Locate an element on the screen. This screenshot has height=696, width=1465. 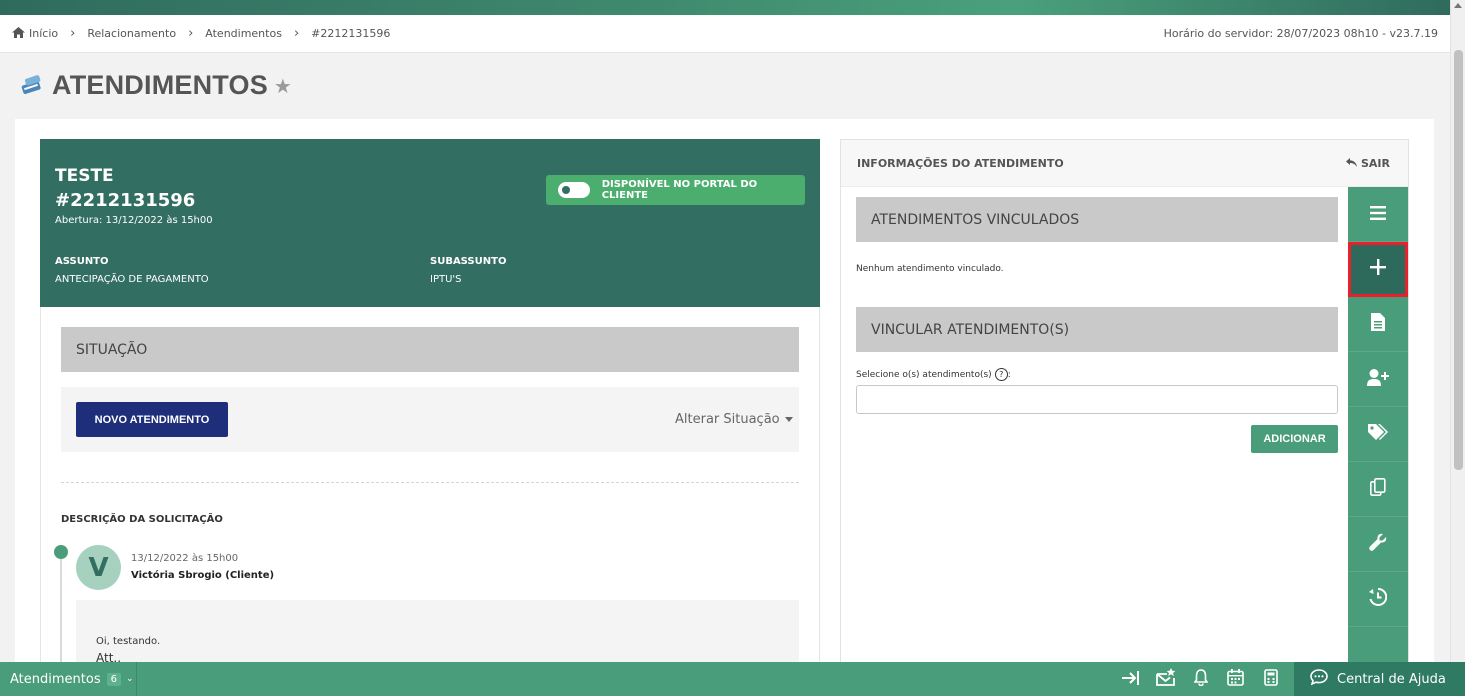
footer-icons: Central de Ajuda is located at coordinates (1289, 679).